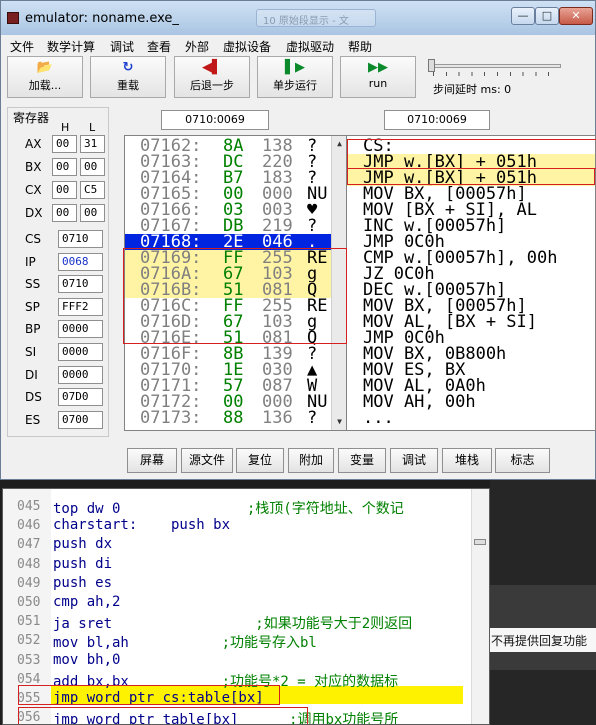 The width and height of the screenshot is (596, 725). What do you see at coordinates (212, 77) in the screenshot?
I see `step-back-button: ◀▌ 后退一步` at bounding box center [212, 77].